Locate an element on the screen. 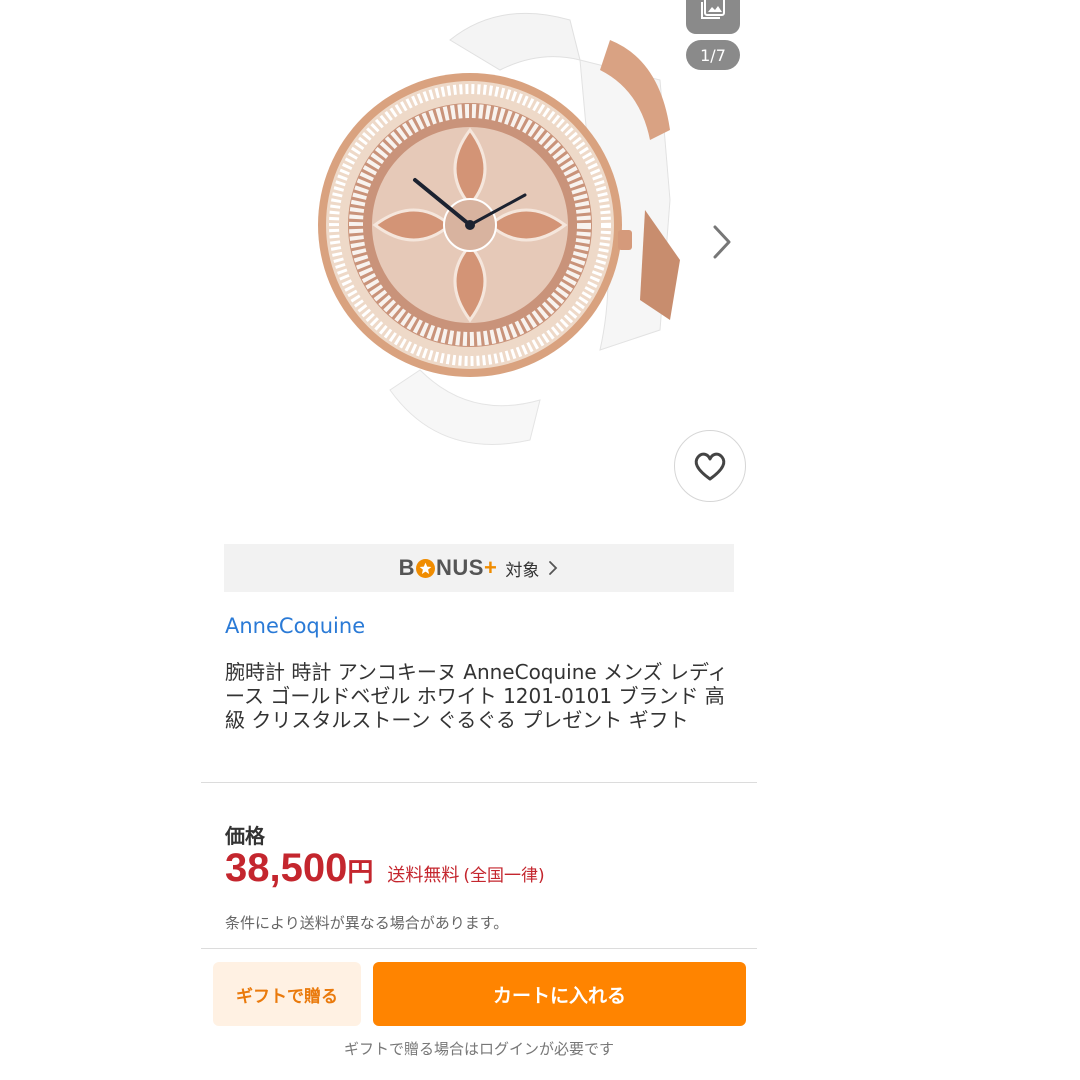  add-to-cart-button: カートに入れる is located at coordinates (559, 994).